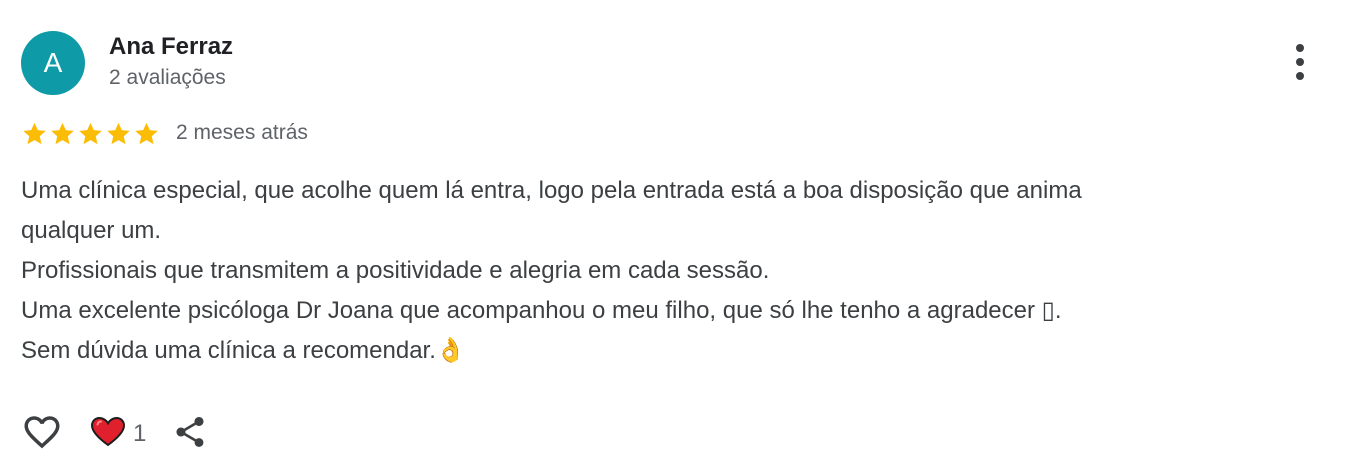  What do you see at coordinates (140, 433) in the screenshot?
I see `reaction-count: 1` at bounding box center [140, 433].